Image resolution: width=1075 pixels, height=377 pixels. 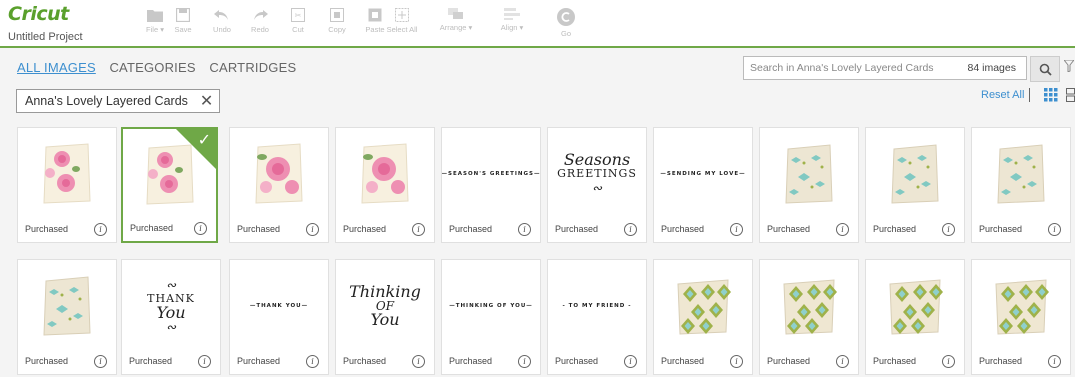 What do you see at coordinates (1002, 95) in the screenshot?
I see `reset-all-link: Reset All` at bounding box center [1002, 95].